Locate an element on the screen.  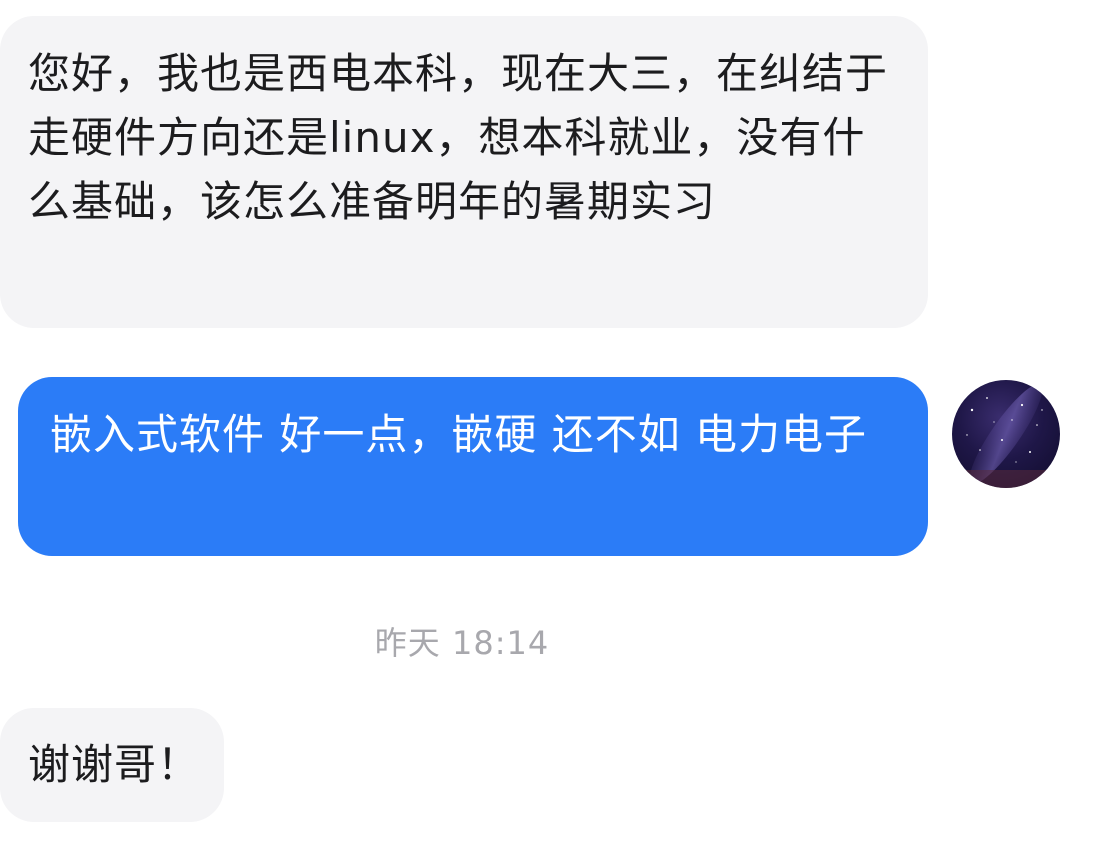
message-timestamp: 昨天 18:14 is located at coordinates (462, 643).